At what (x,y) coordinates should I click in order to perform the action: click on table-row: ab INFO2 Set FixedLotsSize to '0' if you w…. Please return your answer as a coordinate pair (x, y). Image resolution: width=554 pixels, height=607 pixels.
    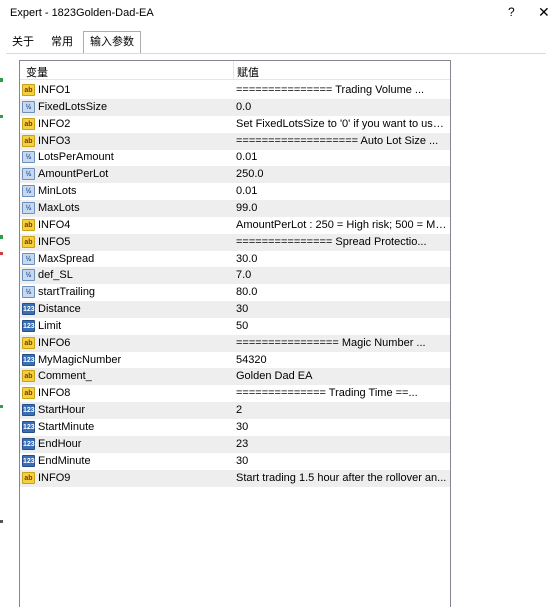
    Looking at the image, I should click on (235, 124).